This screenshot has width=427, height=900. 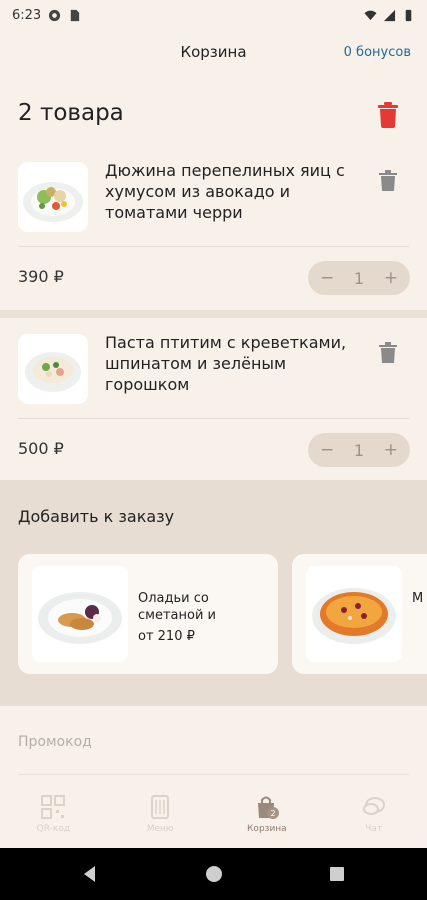 I want to click on upsell-card: М се, so click(x=359, y=614).